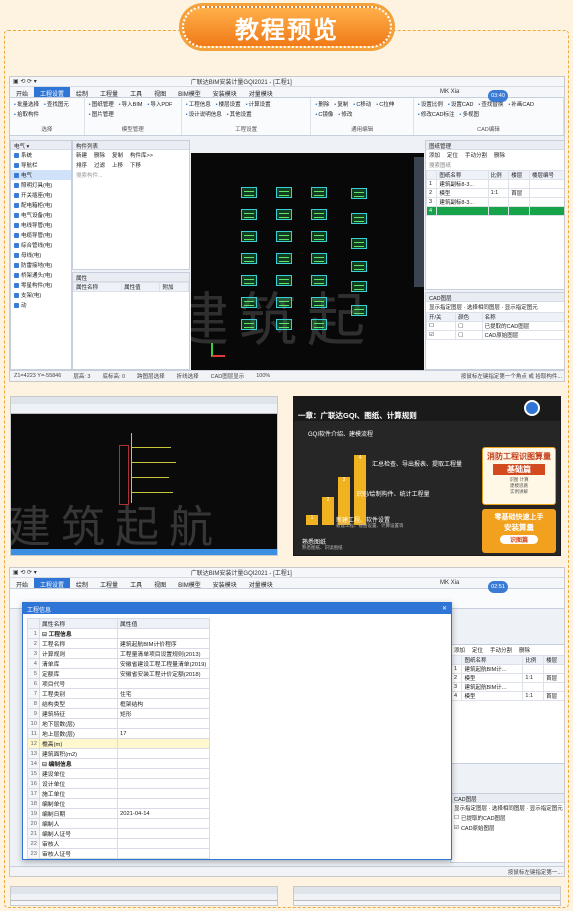  What do you see at coordinates (461, 104) in the screenshot?
I see `ribbon-button: 设置CAD` at bounding box center [461, 104].